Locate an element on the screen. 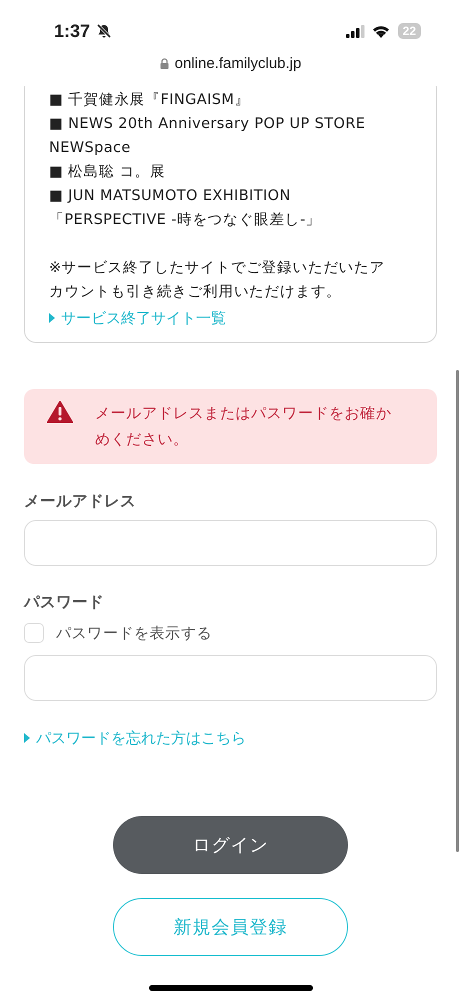  password-label: パスワード is located at coordinates (64, 602).